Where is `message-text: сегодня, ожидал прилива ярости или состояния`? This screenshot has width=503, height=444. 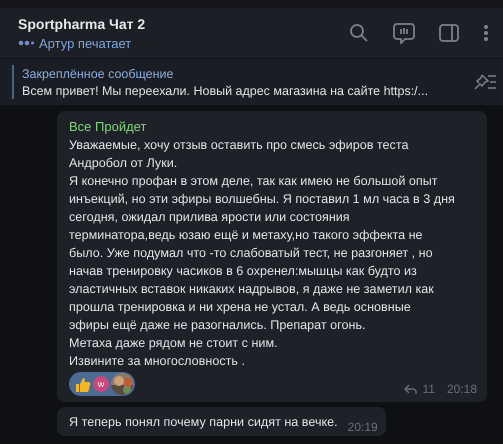 message-text: сегодня, ожидал прилива ярости или состояния is located at coordinates (210, 217).